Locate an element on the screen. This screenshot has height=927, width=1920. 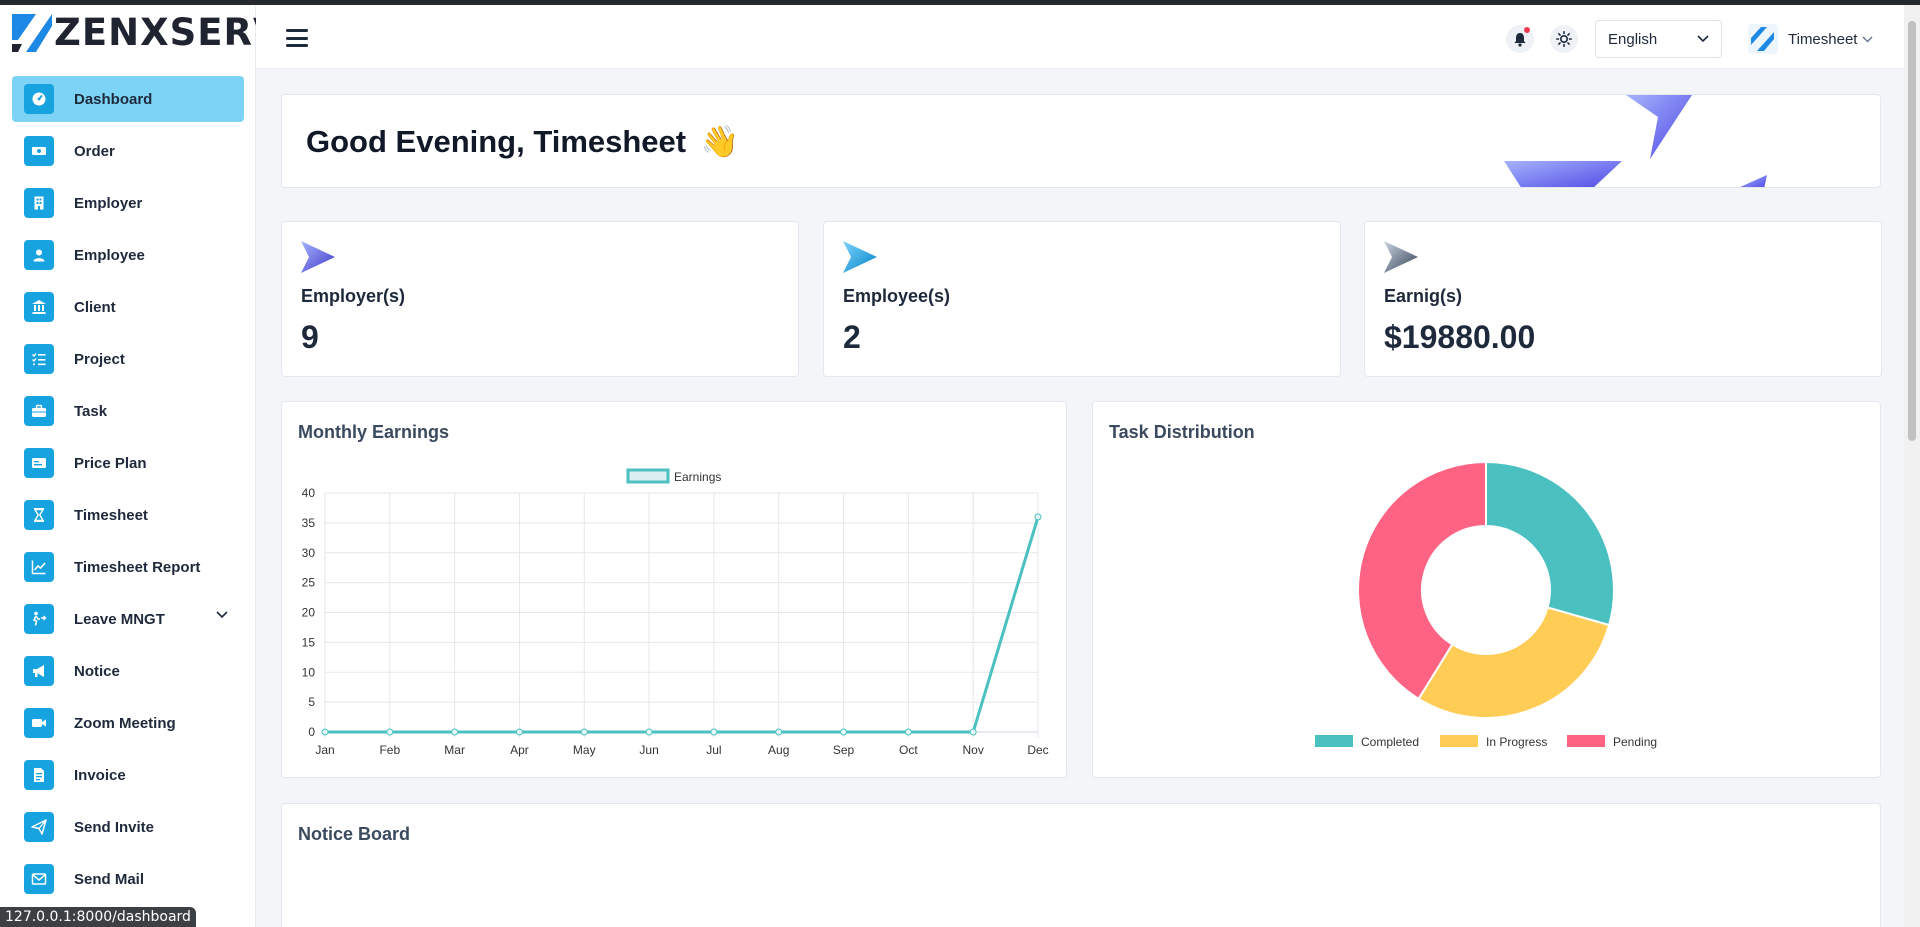
sidebar-item-label: Notice is located at coordinates (97, 671).